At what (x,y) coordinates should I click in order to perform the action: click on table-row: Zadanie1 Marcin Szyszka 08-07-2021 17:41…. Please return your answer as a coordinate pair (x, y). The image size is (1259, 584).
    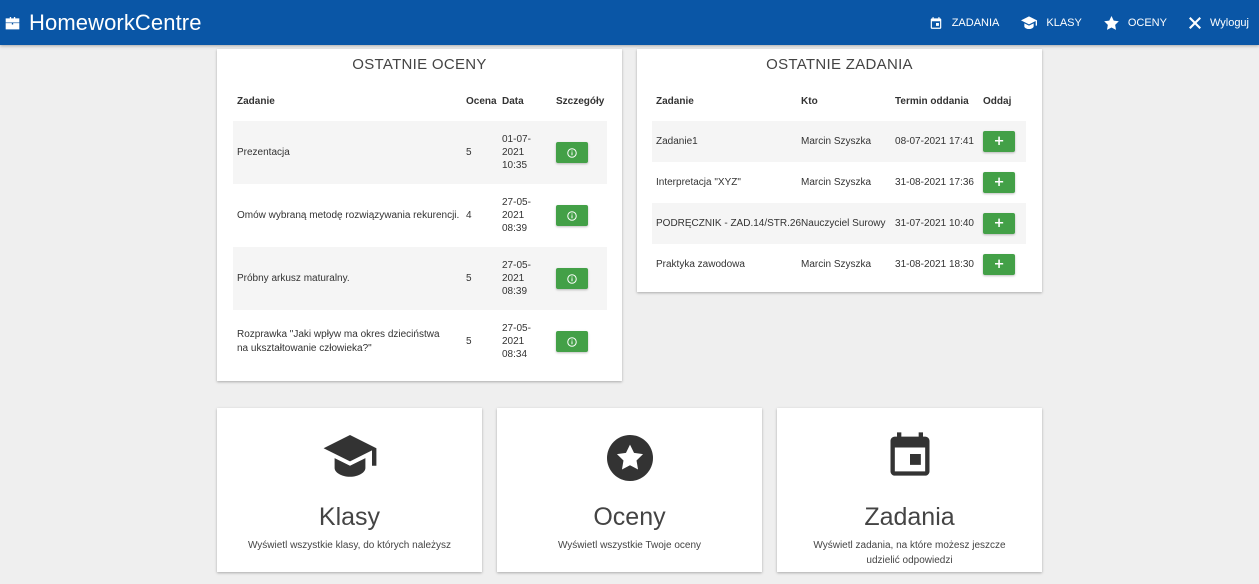
    Looking at the image, I should click on (839, 141).